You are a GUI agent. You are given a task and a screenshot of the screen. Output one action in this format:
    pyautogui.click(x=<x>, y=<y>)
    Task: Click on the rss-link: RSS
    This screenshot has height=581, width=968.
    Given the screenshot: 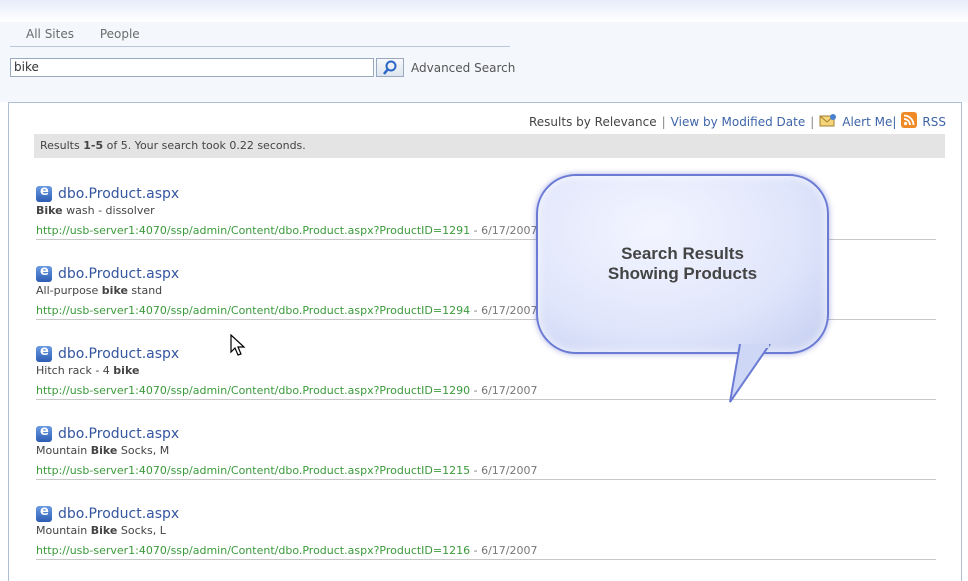 What is the action you would take?
    pyautogui.click(x=934, y=122)
    